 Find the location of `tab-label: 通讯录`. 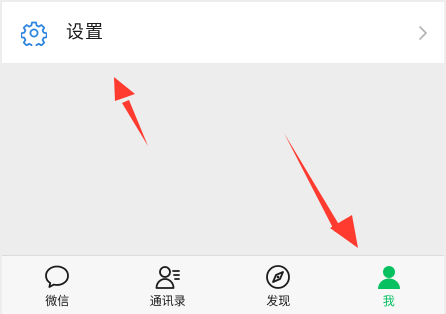

tab-label: 通讯录 is located at coordinates (167, 301).